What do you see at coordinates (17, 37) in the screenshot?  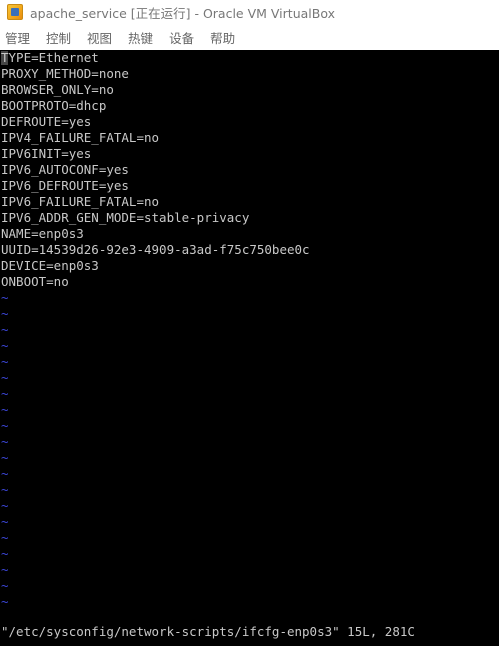 I see `menu-item-manage: 管理` at bounding box center [17, 37].